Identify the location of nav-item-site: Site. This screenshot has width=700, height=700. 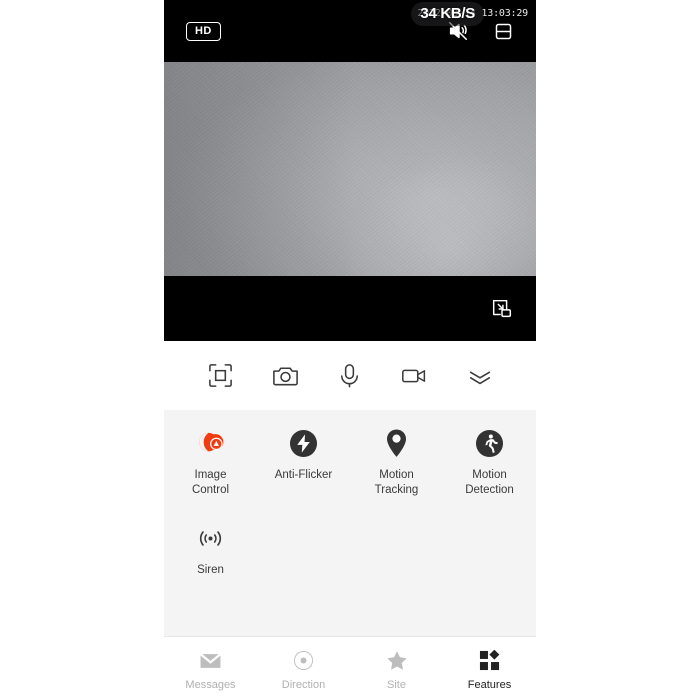
(396, 670).